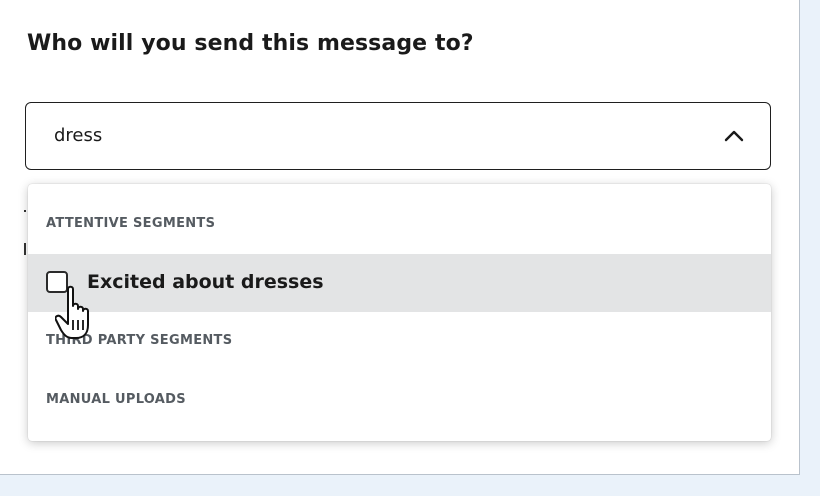 Image resolution: width=820 pixels, height=496 pixels. What do you see at coordinates (139, 340) in the screenshot?
I see `group-header-third-party-segments: THIRD PARTY SEGMENTS` at bounding box center [139, 340].